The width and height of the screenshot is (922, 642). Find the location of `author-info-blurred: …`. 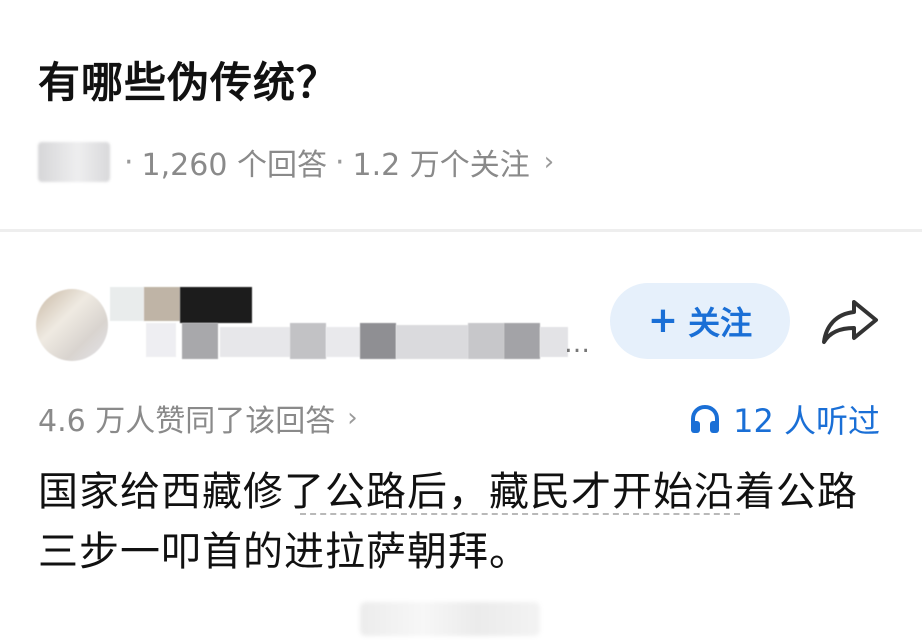

author-info-blurred: … is located at coordinates (313, 323).